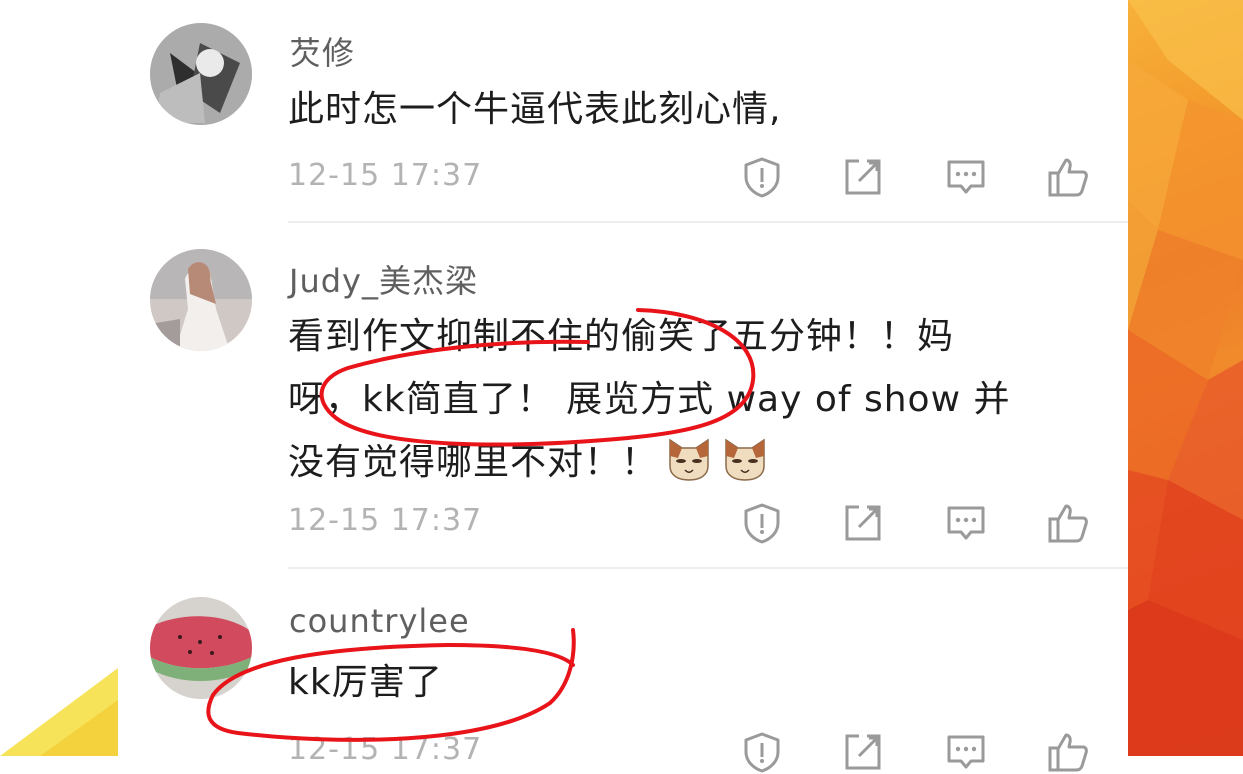 This screenshot has width=1243, height=774. What do you see at coordinates (621, 336) in the screenshot?
I see `comment-text-line: 看到作文抑制不住的偷笑了五分钟！！妈` at bounding box center [621, 336].